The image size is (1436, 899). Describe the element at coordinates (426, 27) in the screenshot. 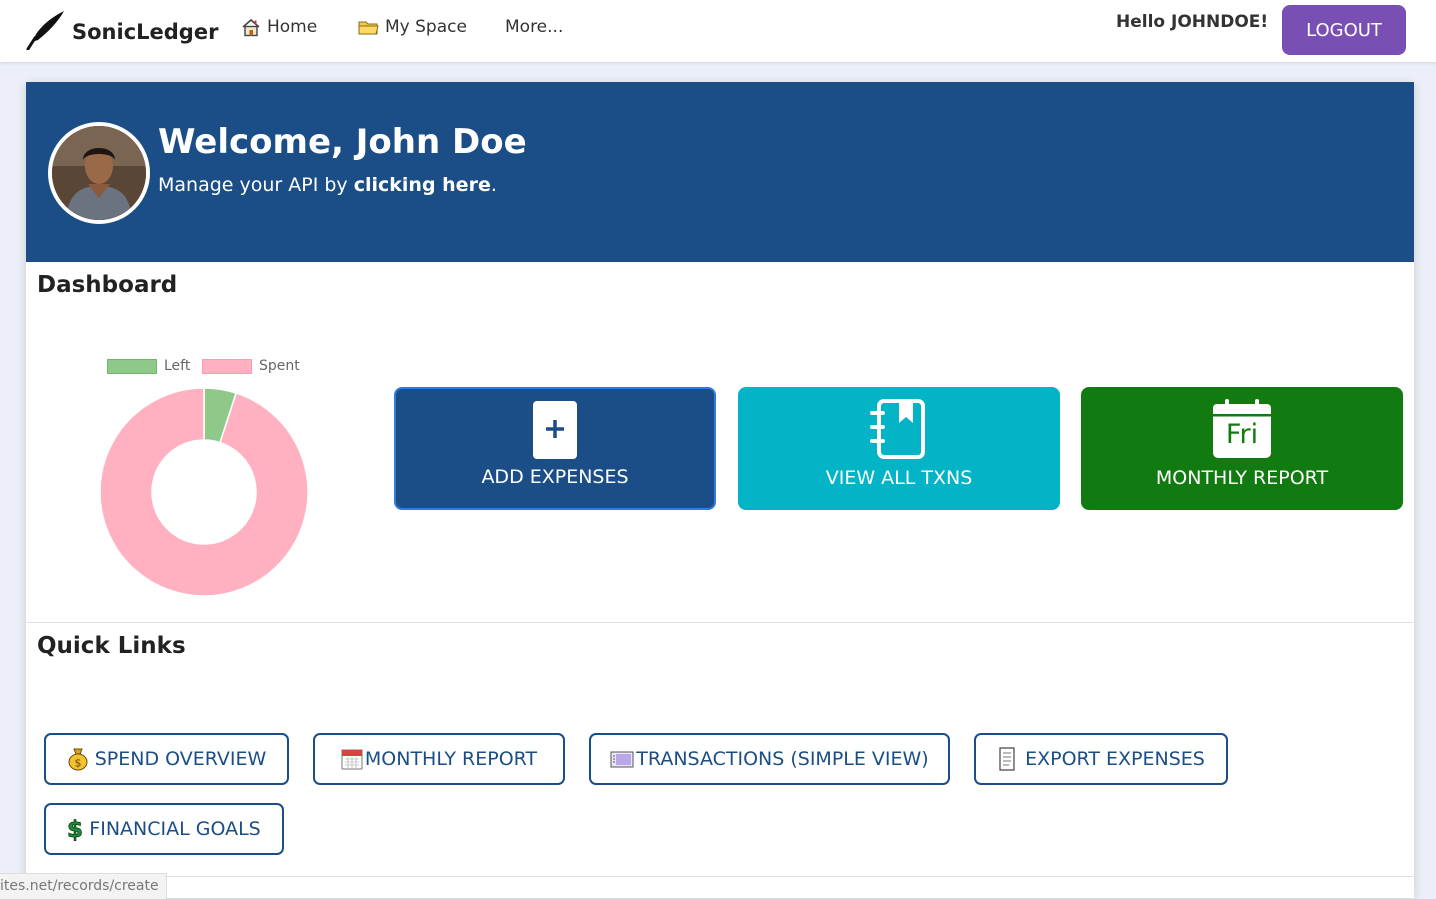

I see `nav-my-space-label: My Space` at that location.